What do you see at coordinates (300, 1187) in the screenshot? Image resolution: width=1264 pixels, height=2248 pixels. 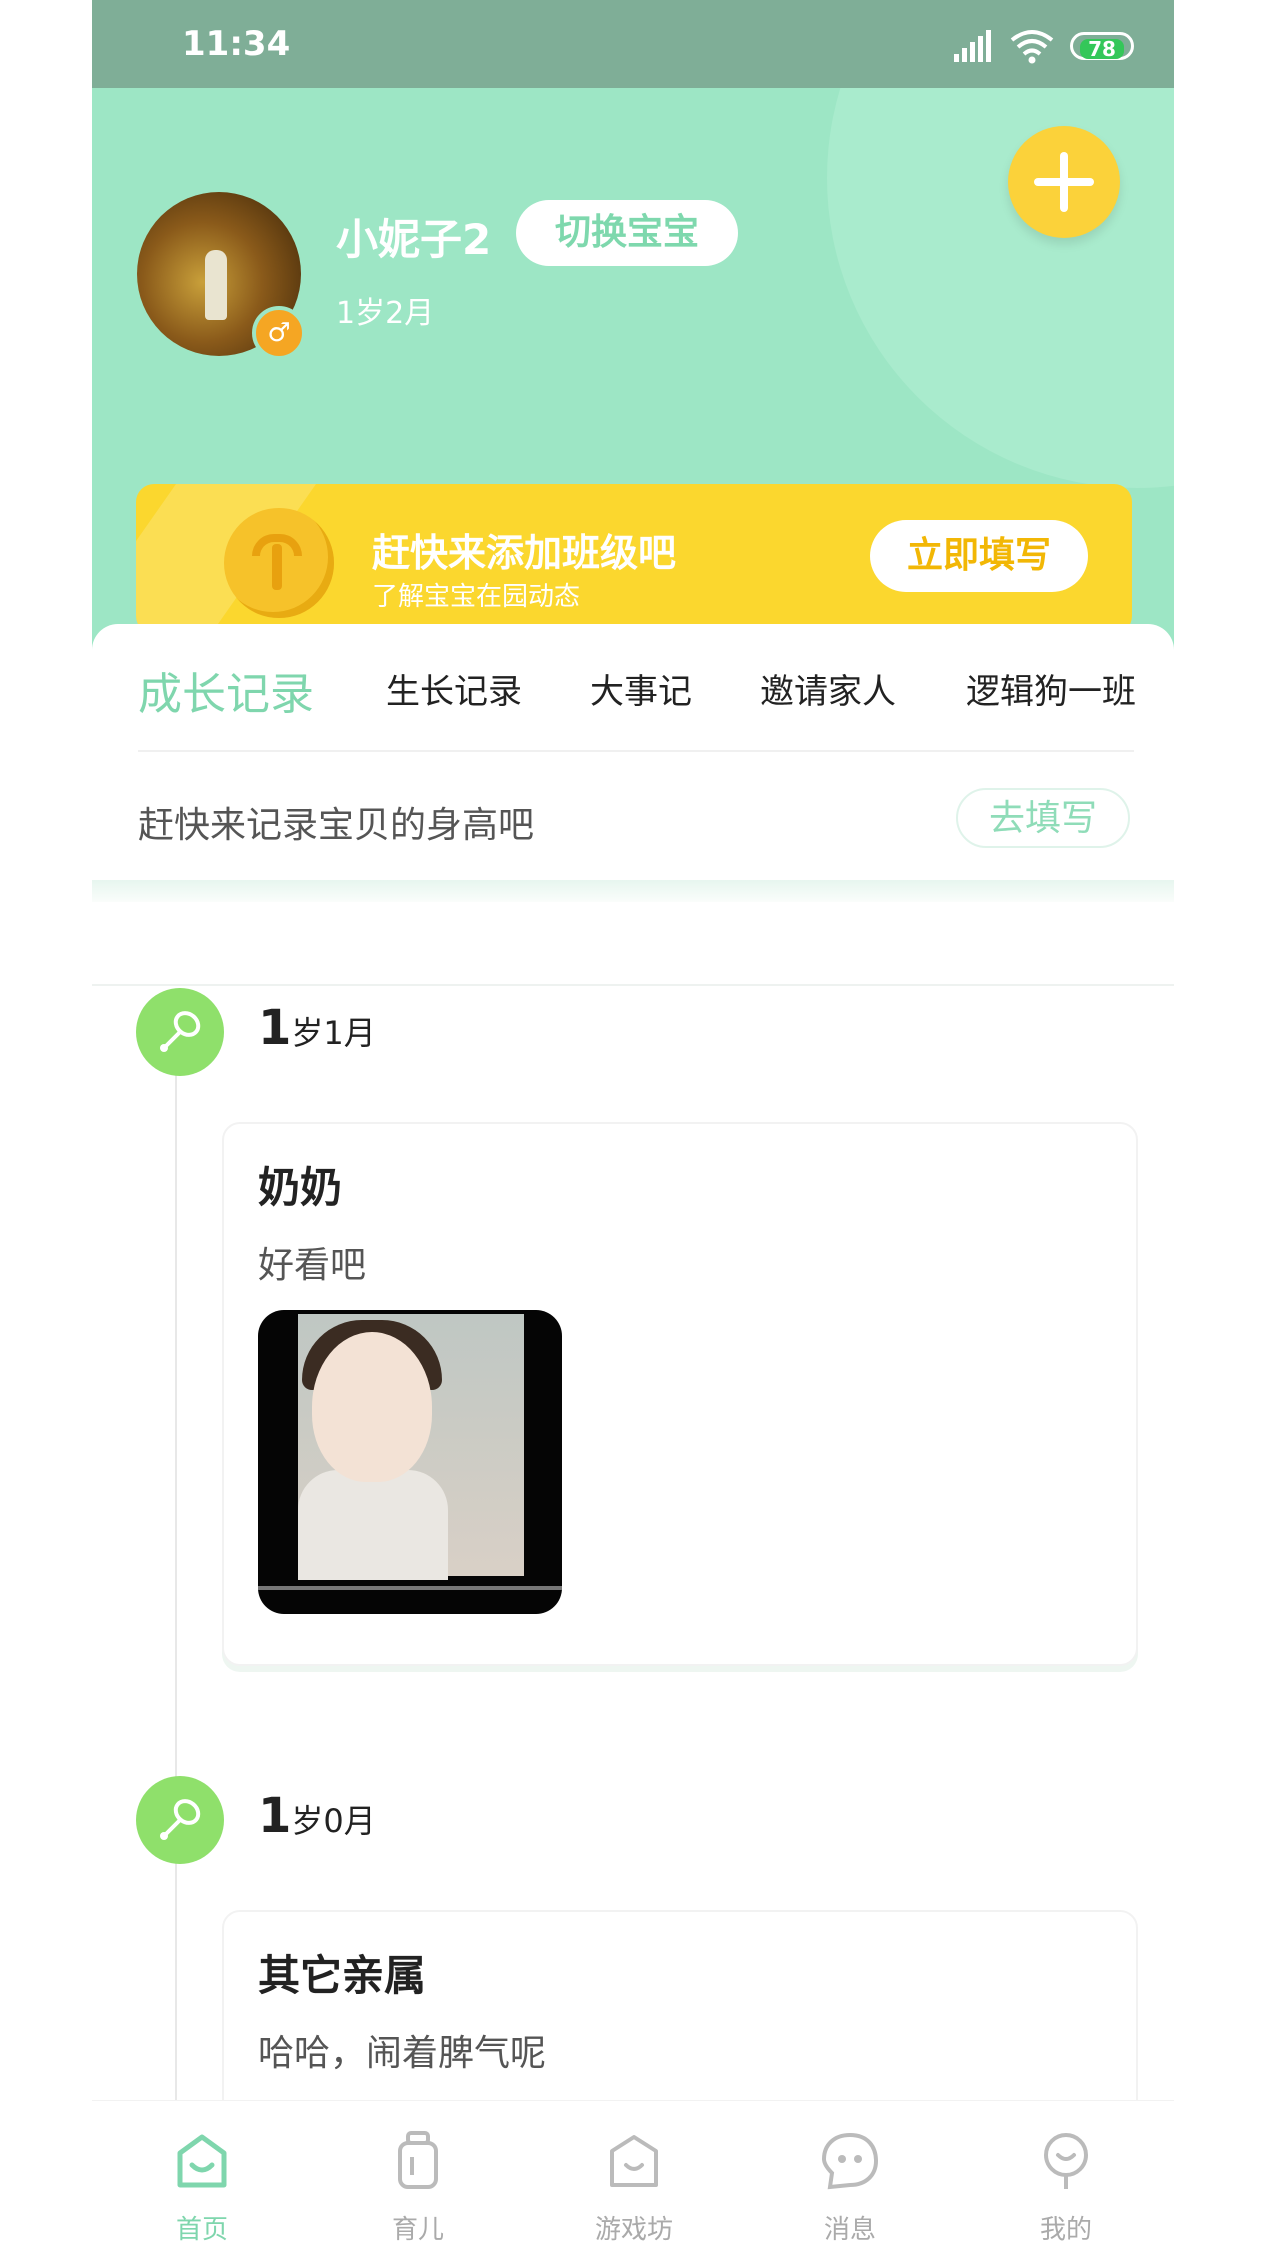 I see `post-author: 奶奶` at bounding box center [300, 1187].